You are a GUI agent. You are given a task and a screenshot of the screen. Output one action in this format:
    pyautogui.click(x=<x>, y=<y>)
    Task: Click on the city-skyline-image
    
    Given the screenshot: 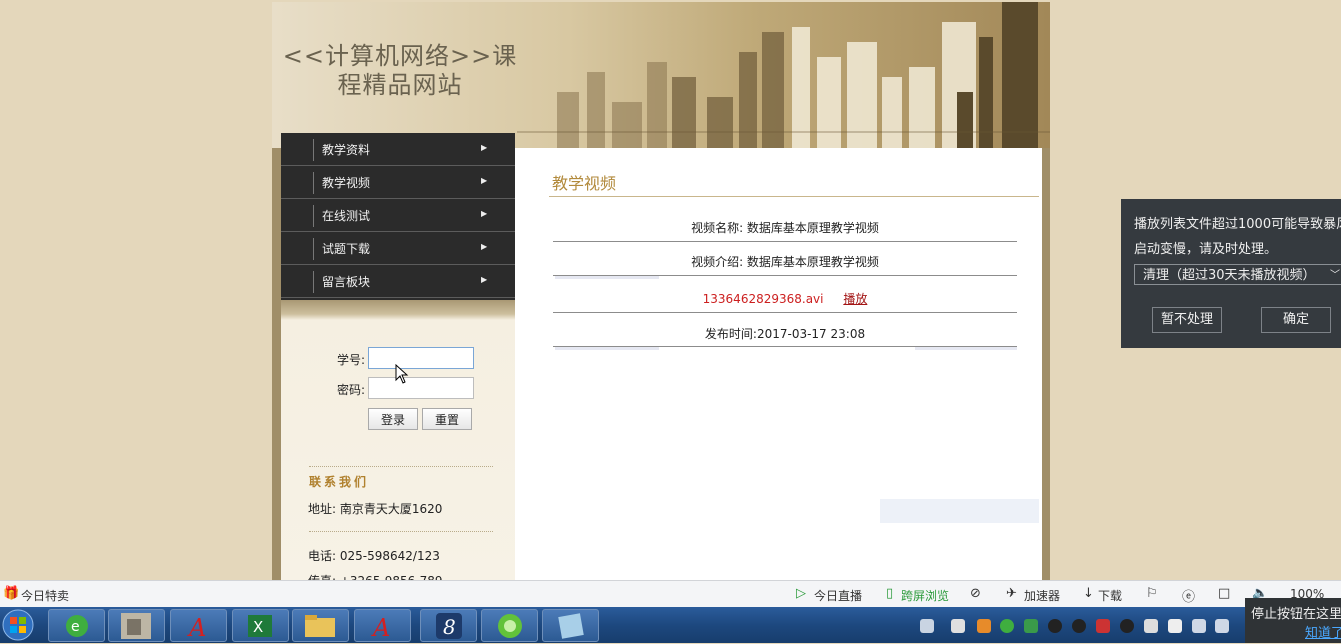 What is the action you would take?
    pyautogui.click(x=783, y=75)
    